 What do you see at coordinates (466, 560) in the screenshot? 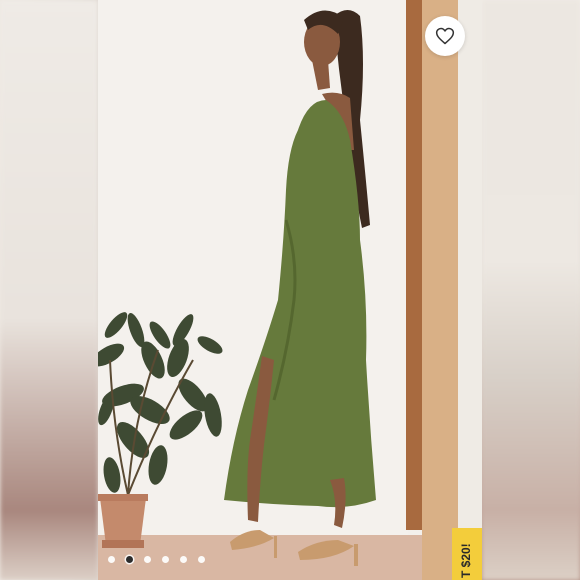
I see `promo-label: T $20!` at bounding box center [466, 560].